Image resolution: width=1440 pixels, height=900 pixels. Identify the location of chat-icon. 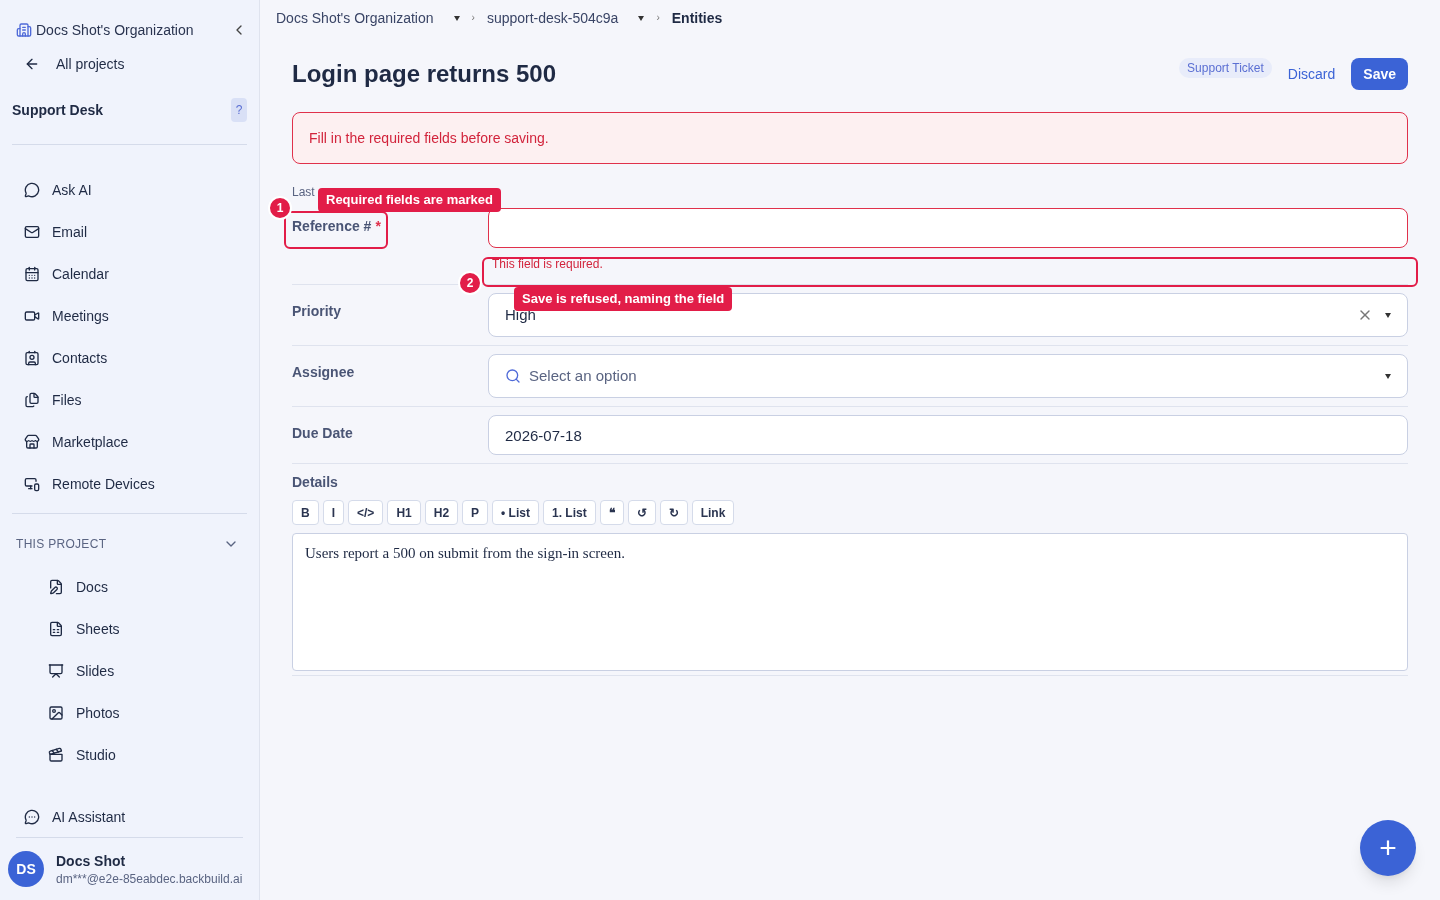
(32, 190).